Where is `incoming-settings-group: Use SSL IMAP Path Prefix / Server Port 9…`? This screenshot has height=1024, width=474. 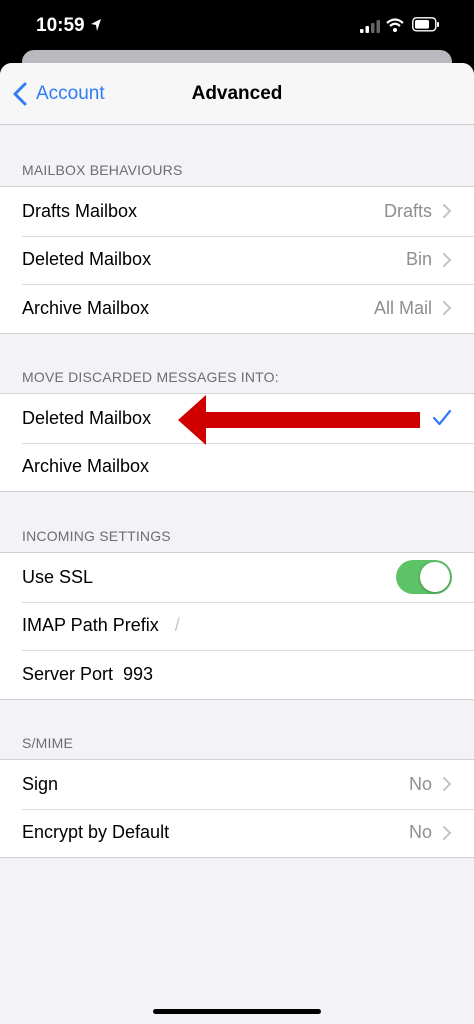
incoming-settings-group: Use SSL IMAP Path Prefix / Server Port 9… is located at coordinates (237, 626).